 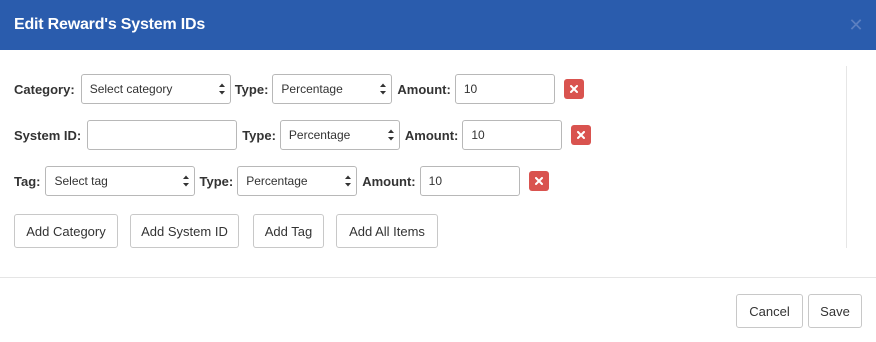 What do you see at coordinates (835, 311) in the screenshot?
I see `save-button: Save` at bounding box center [835, 311].